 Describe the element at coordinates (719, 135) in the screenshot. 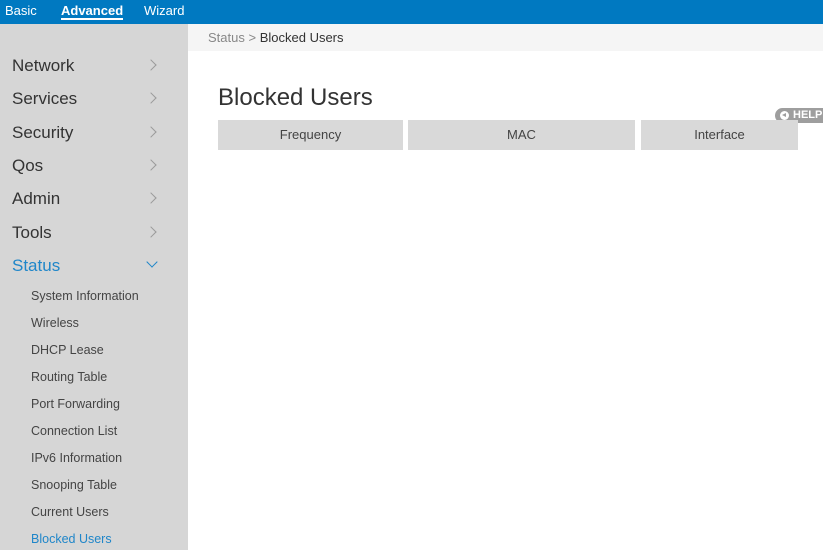

I see `column-header-interface: Interface` at that location.